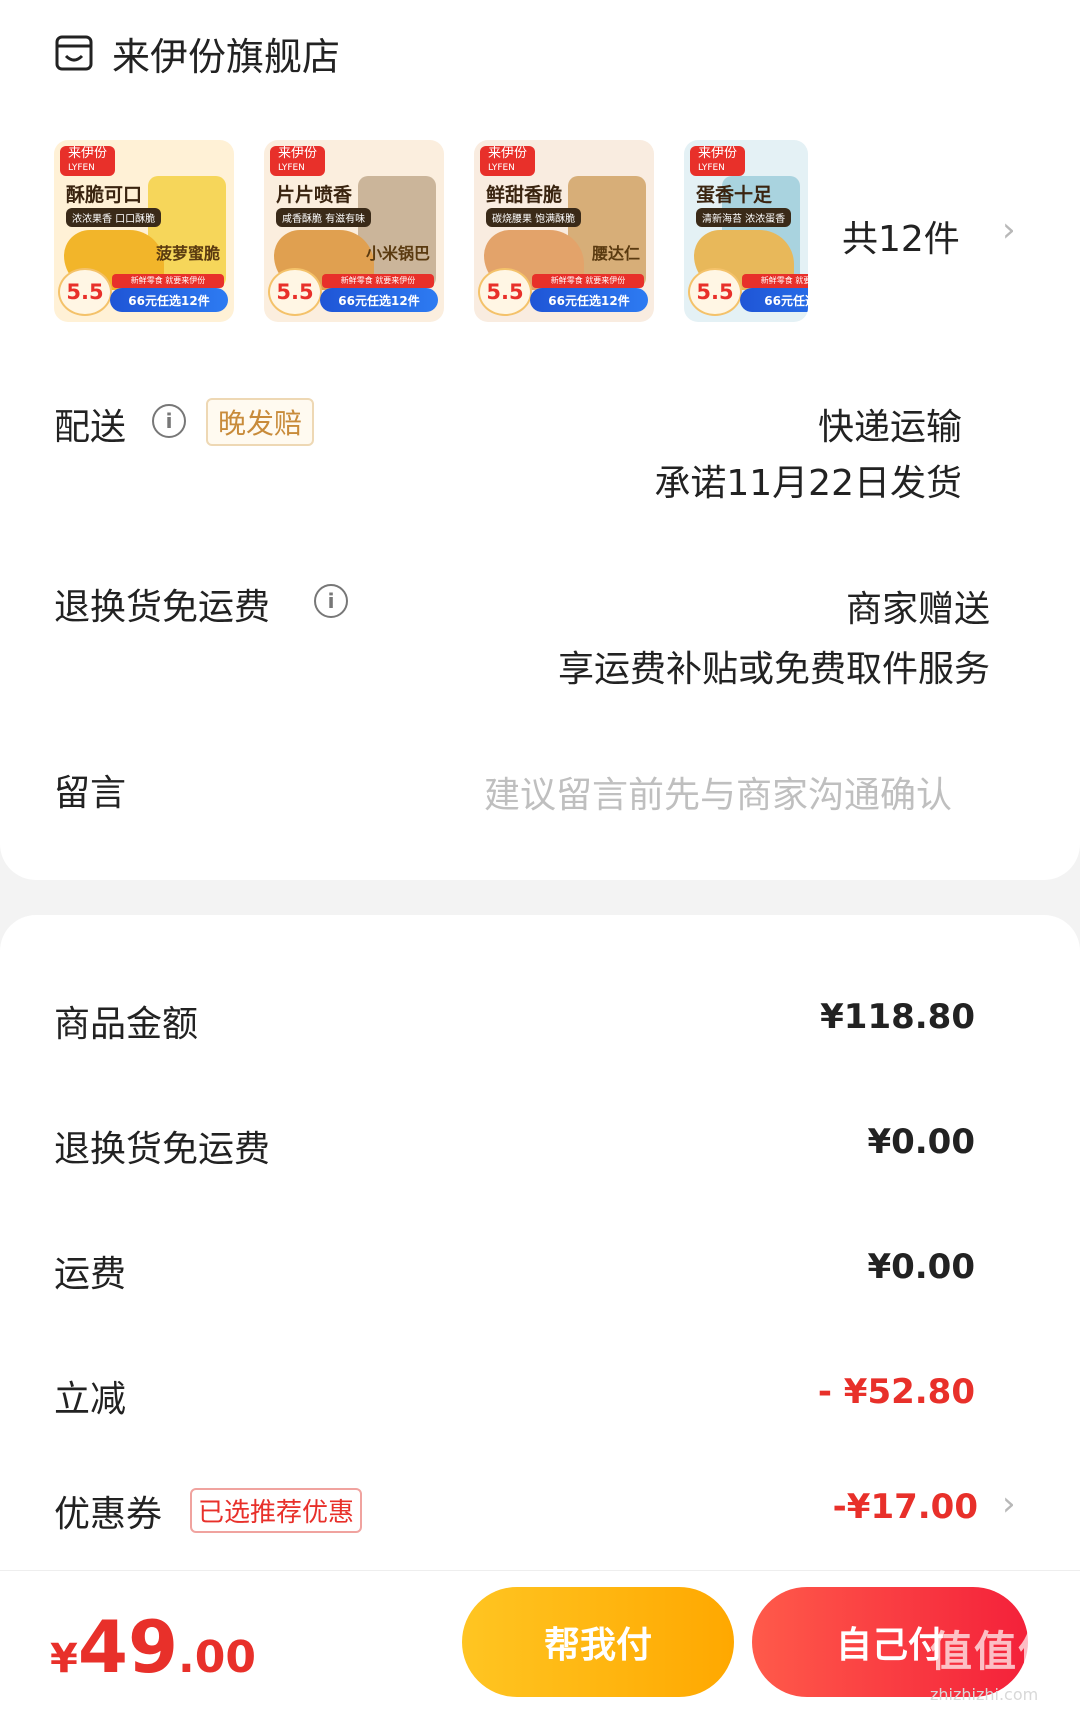 The height and width of the screenshot is (1719, 1080). Describe the element at coordinates (397, 253) in the screenshot. I see `package-label: 小米锅巴` at that location.